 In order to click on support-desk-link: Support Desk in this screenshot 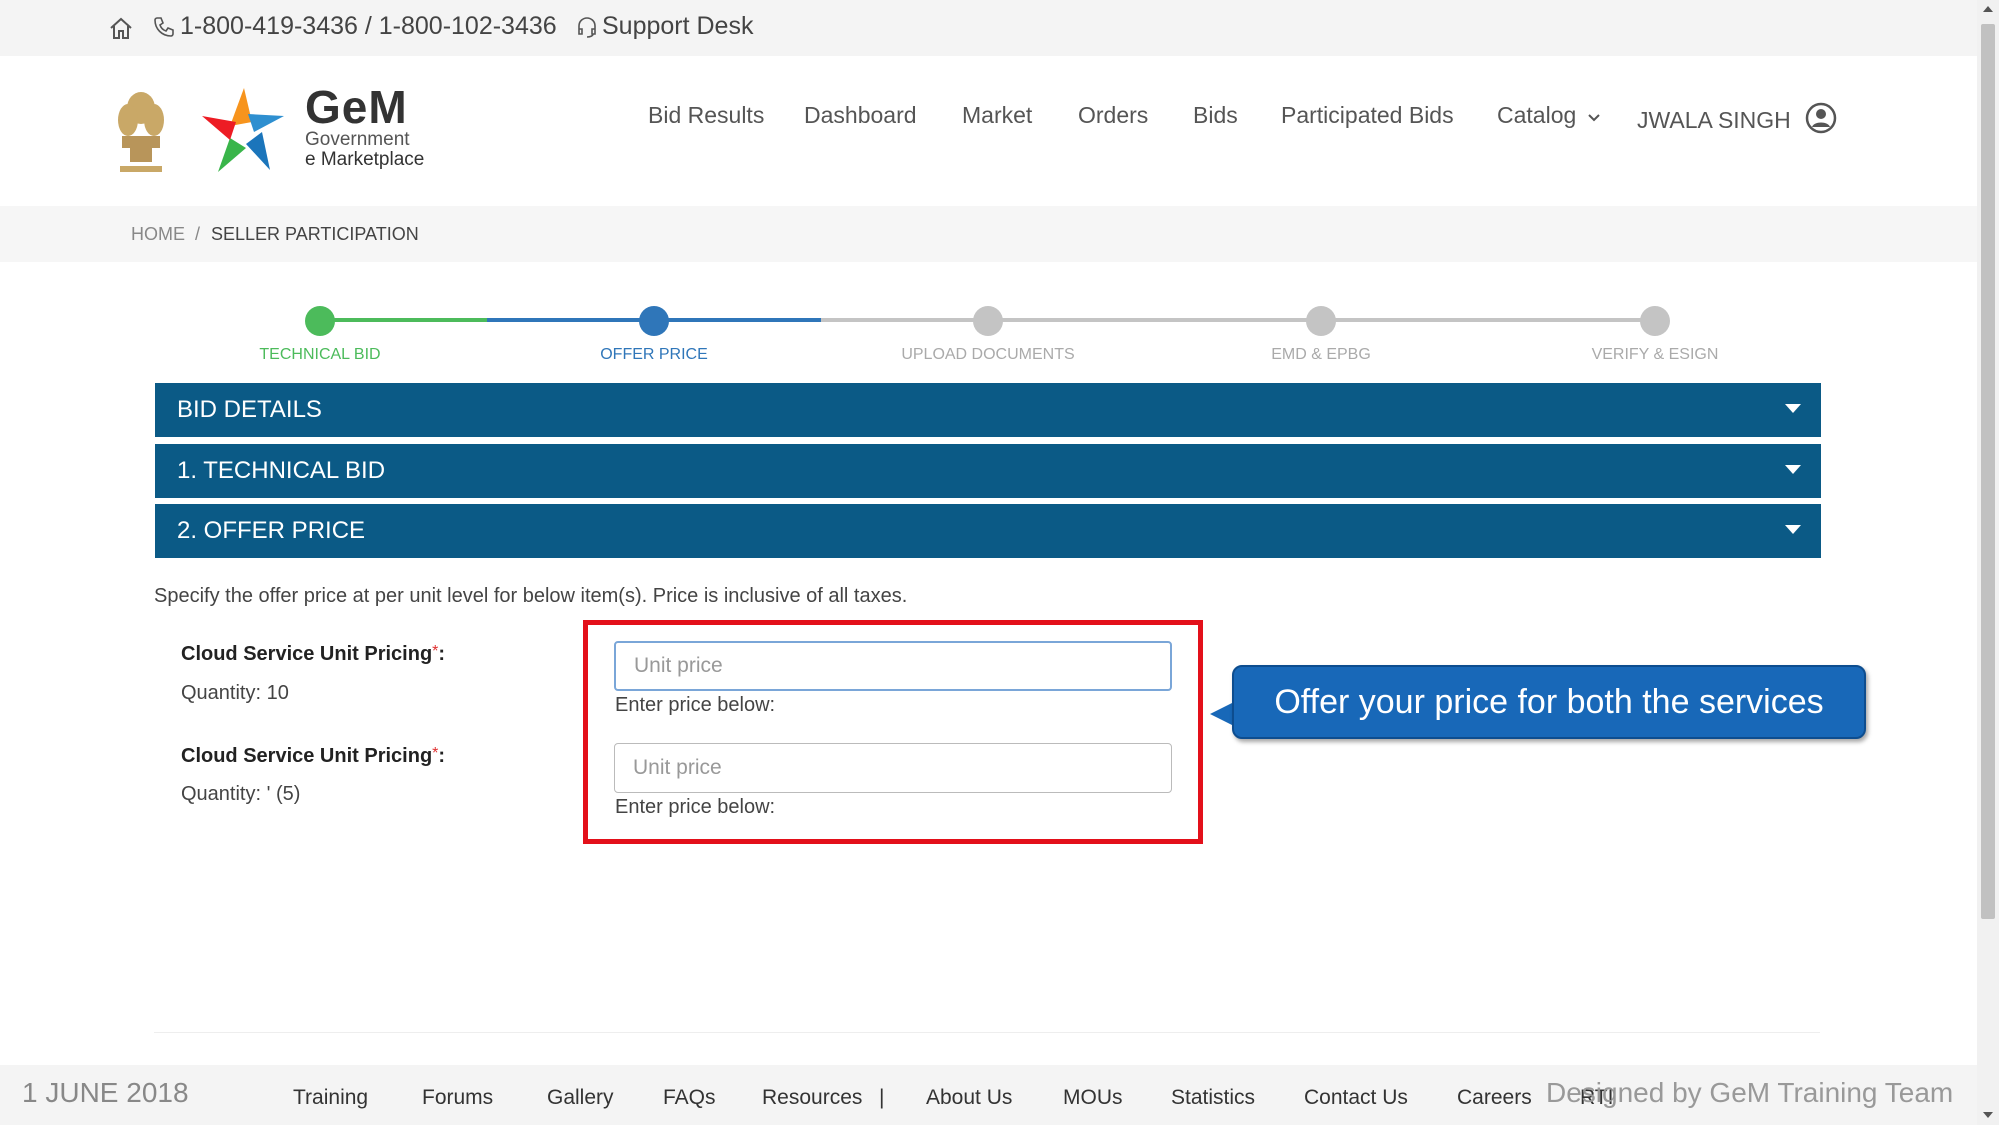, I will do `click(664, 26)`.